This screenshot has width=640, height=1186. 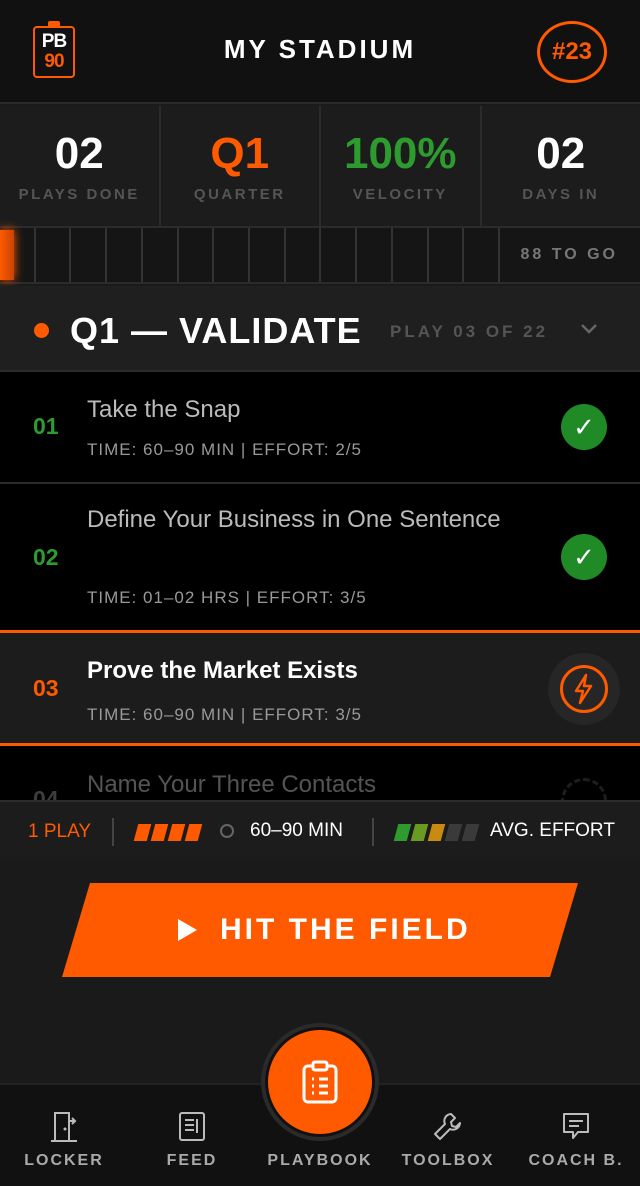 What do you see at coordinates (569, 254) in the screenshot?
I see `plays-to-go: 88 TO GO` at bounding box center [569, 254].